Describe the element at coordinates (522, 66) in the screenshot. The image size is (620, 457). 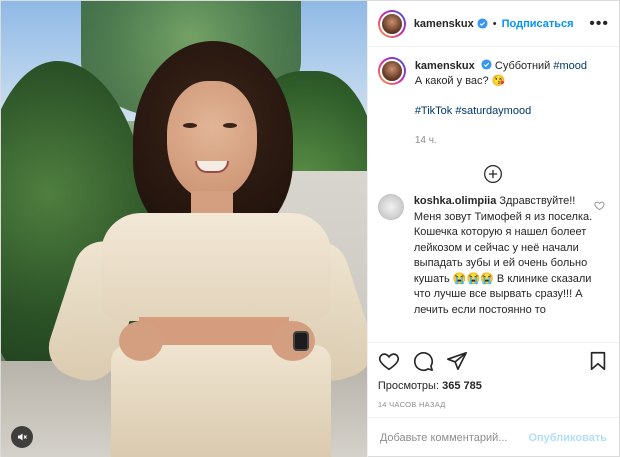
I see `caption-text-1: Субботний` at that location.